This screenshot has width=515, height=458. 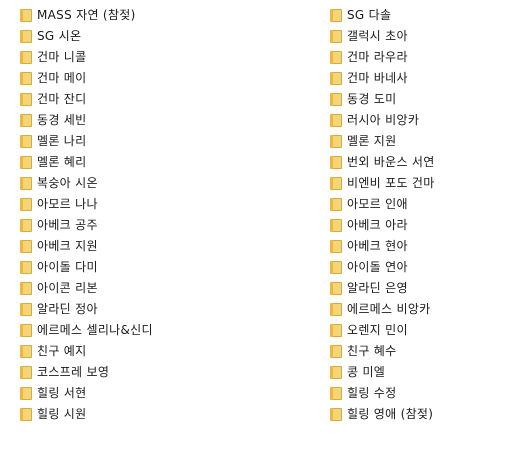 I want to click on folder-name: 힐링 수정, so click(x=372, y=393).